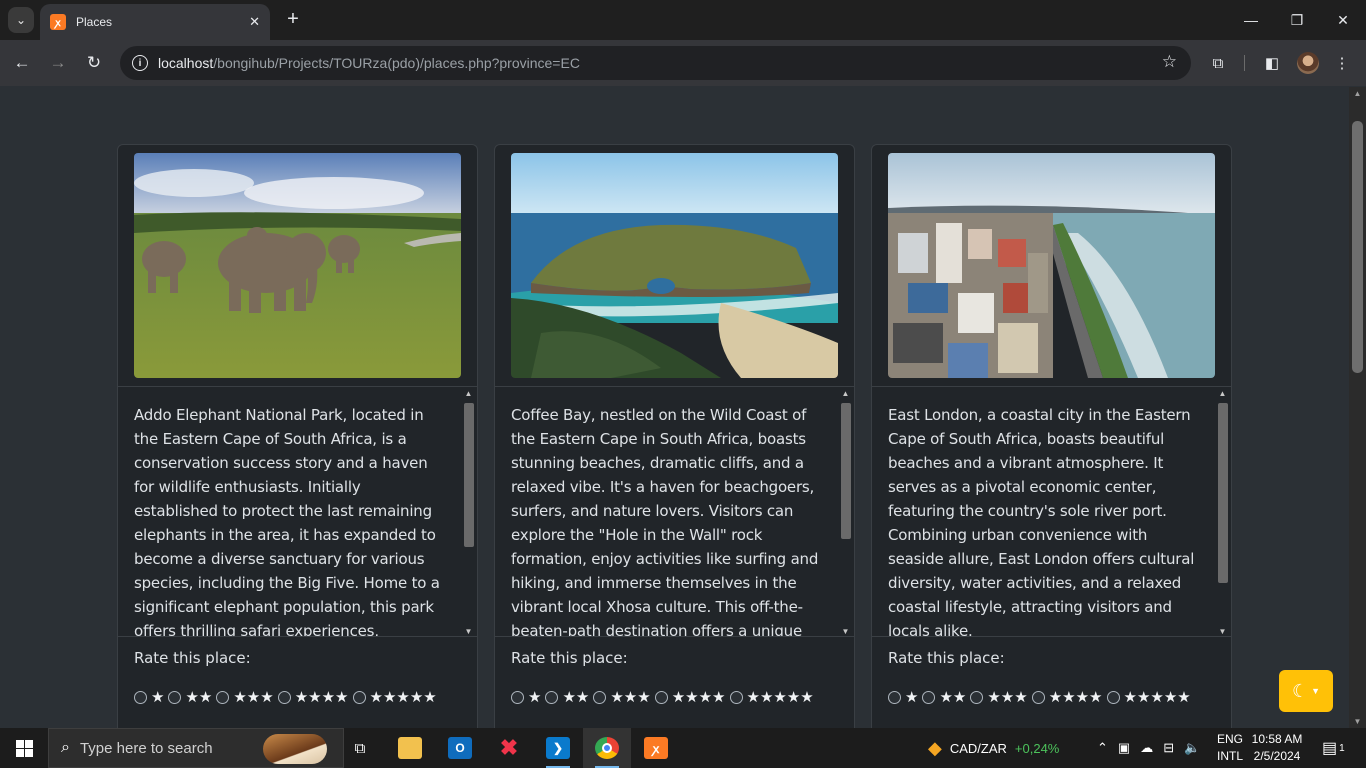  What do you see at coordinates (683, 20) in the screenshot?
I see `browser-tab-strip: ⌄ ꭗ Places ✕ + — ❐ ✕` at bounding box center [683, 20].